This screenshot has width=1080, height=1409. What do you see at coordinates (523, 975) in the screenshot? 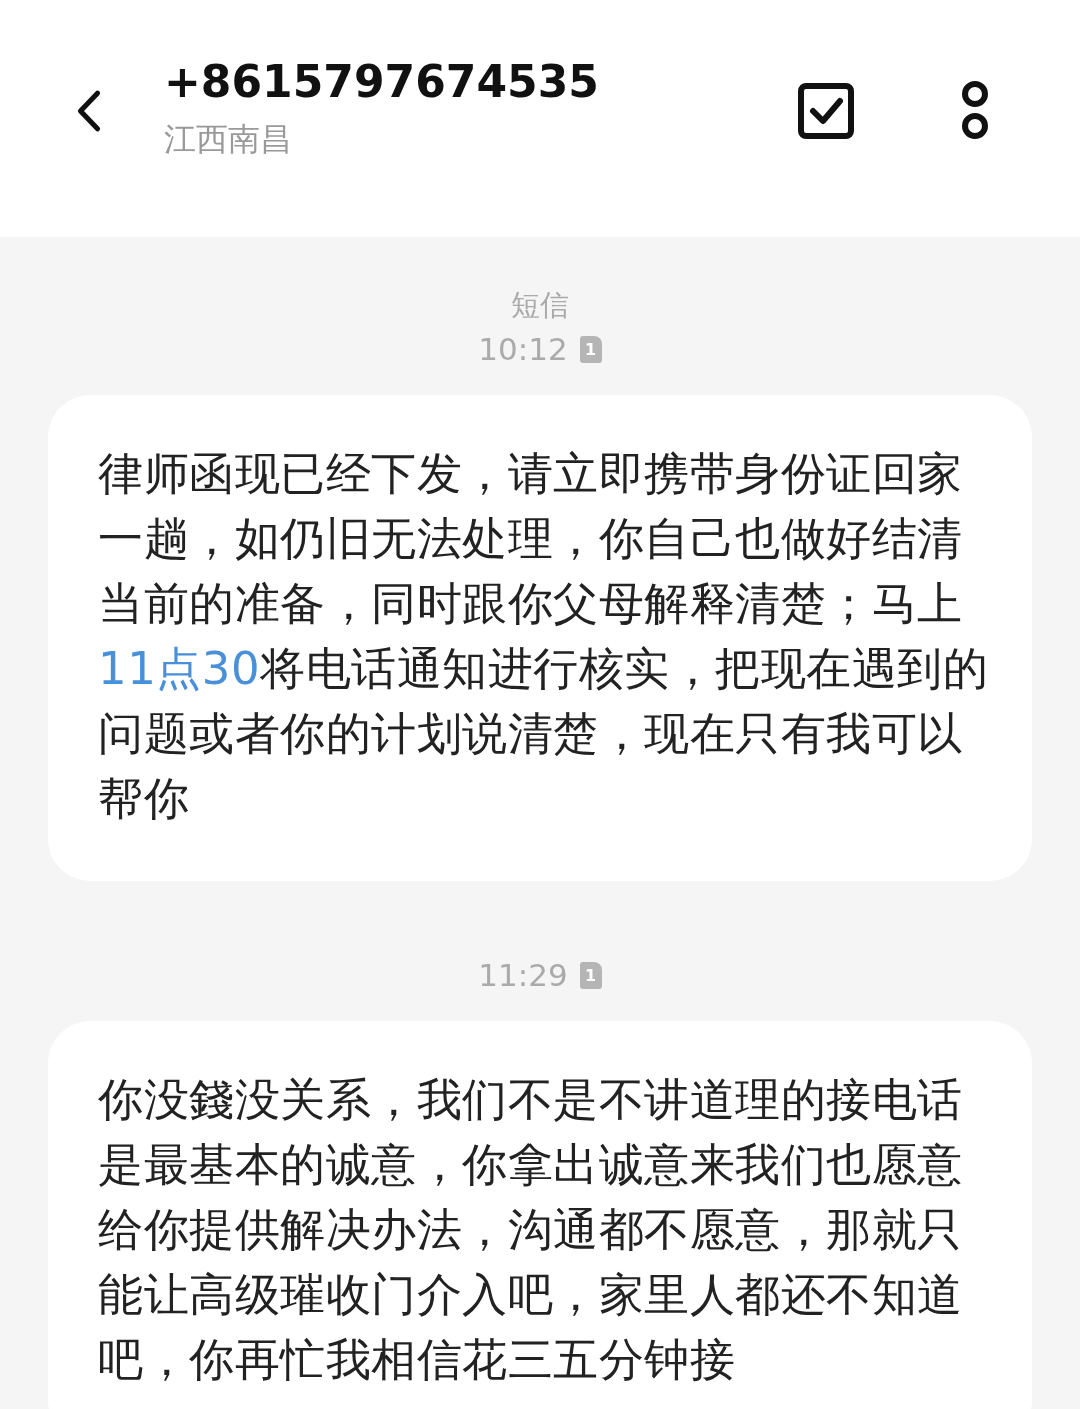
I see `message-time: 11:29` at bounding box center [523, 975].